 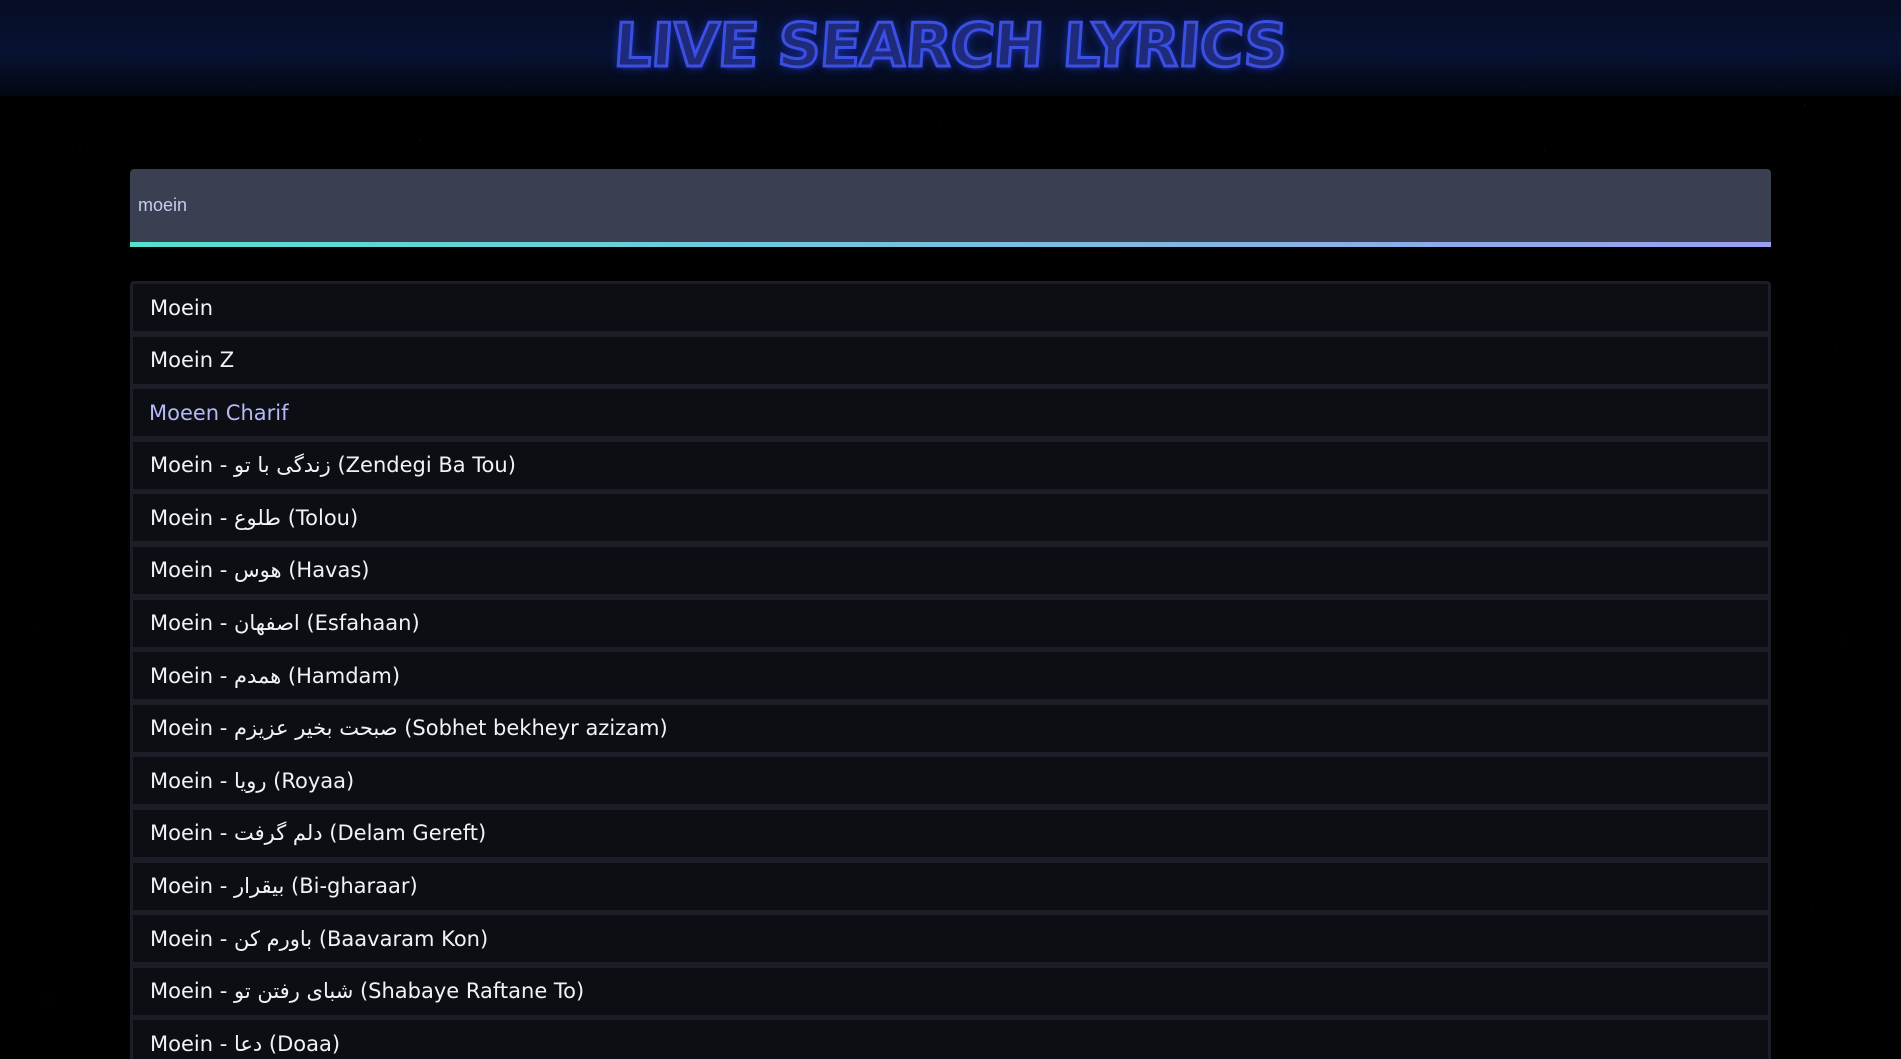 I want to click on result-item: Moein - رویا (Royaa), so click(x=950, y=781).